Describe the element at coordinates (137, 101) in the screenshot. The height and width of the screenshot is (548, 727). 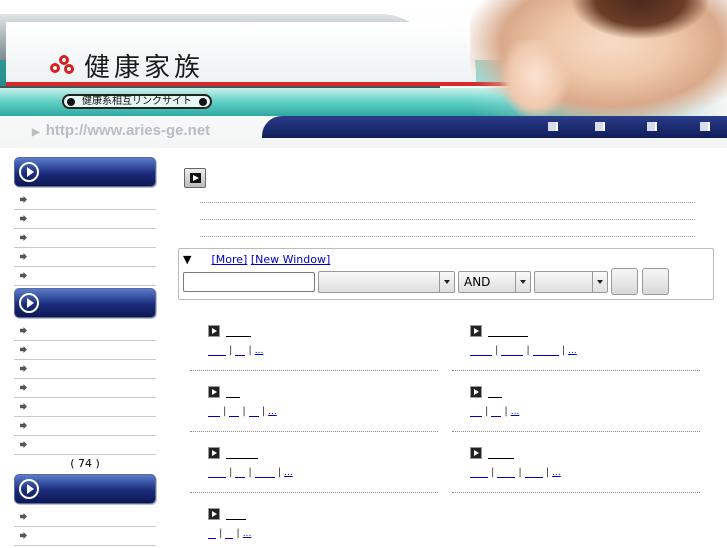
I see `site-tagline: 健康系相互リンクサイト` at that location.